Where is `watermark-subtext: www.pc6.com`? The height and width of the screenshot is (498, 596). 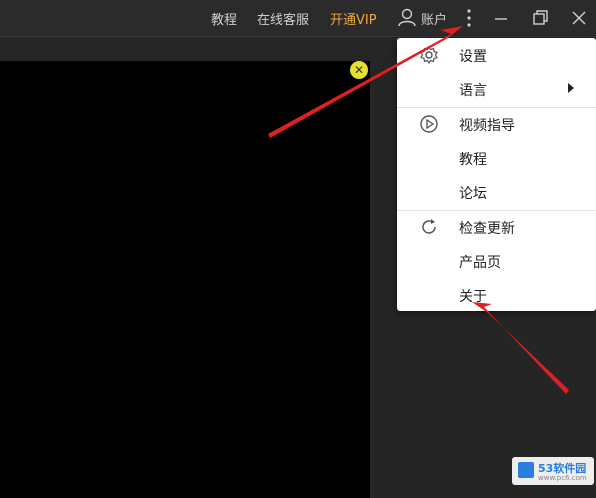 watermark-subtext: www.pc6.com is located at coordinates (562, 478).